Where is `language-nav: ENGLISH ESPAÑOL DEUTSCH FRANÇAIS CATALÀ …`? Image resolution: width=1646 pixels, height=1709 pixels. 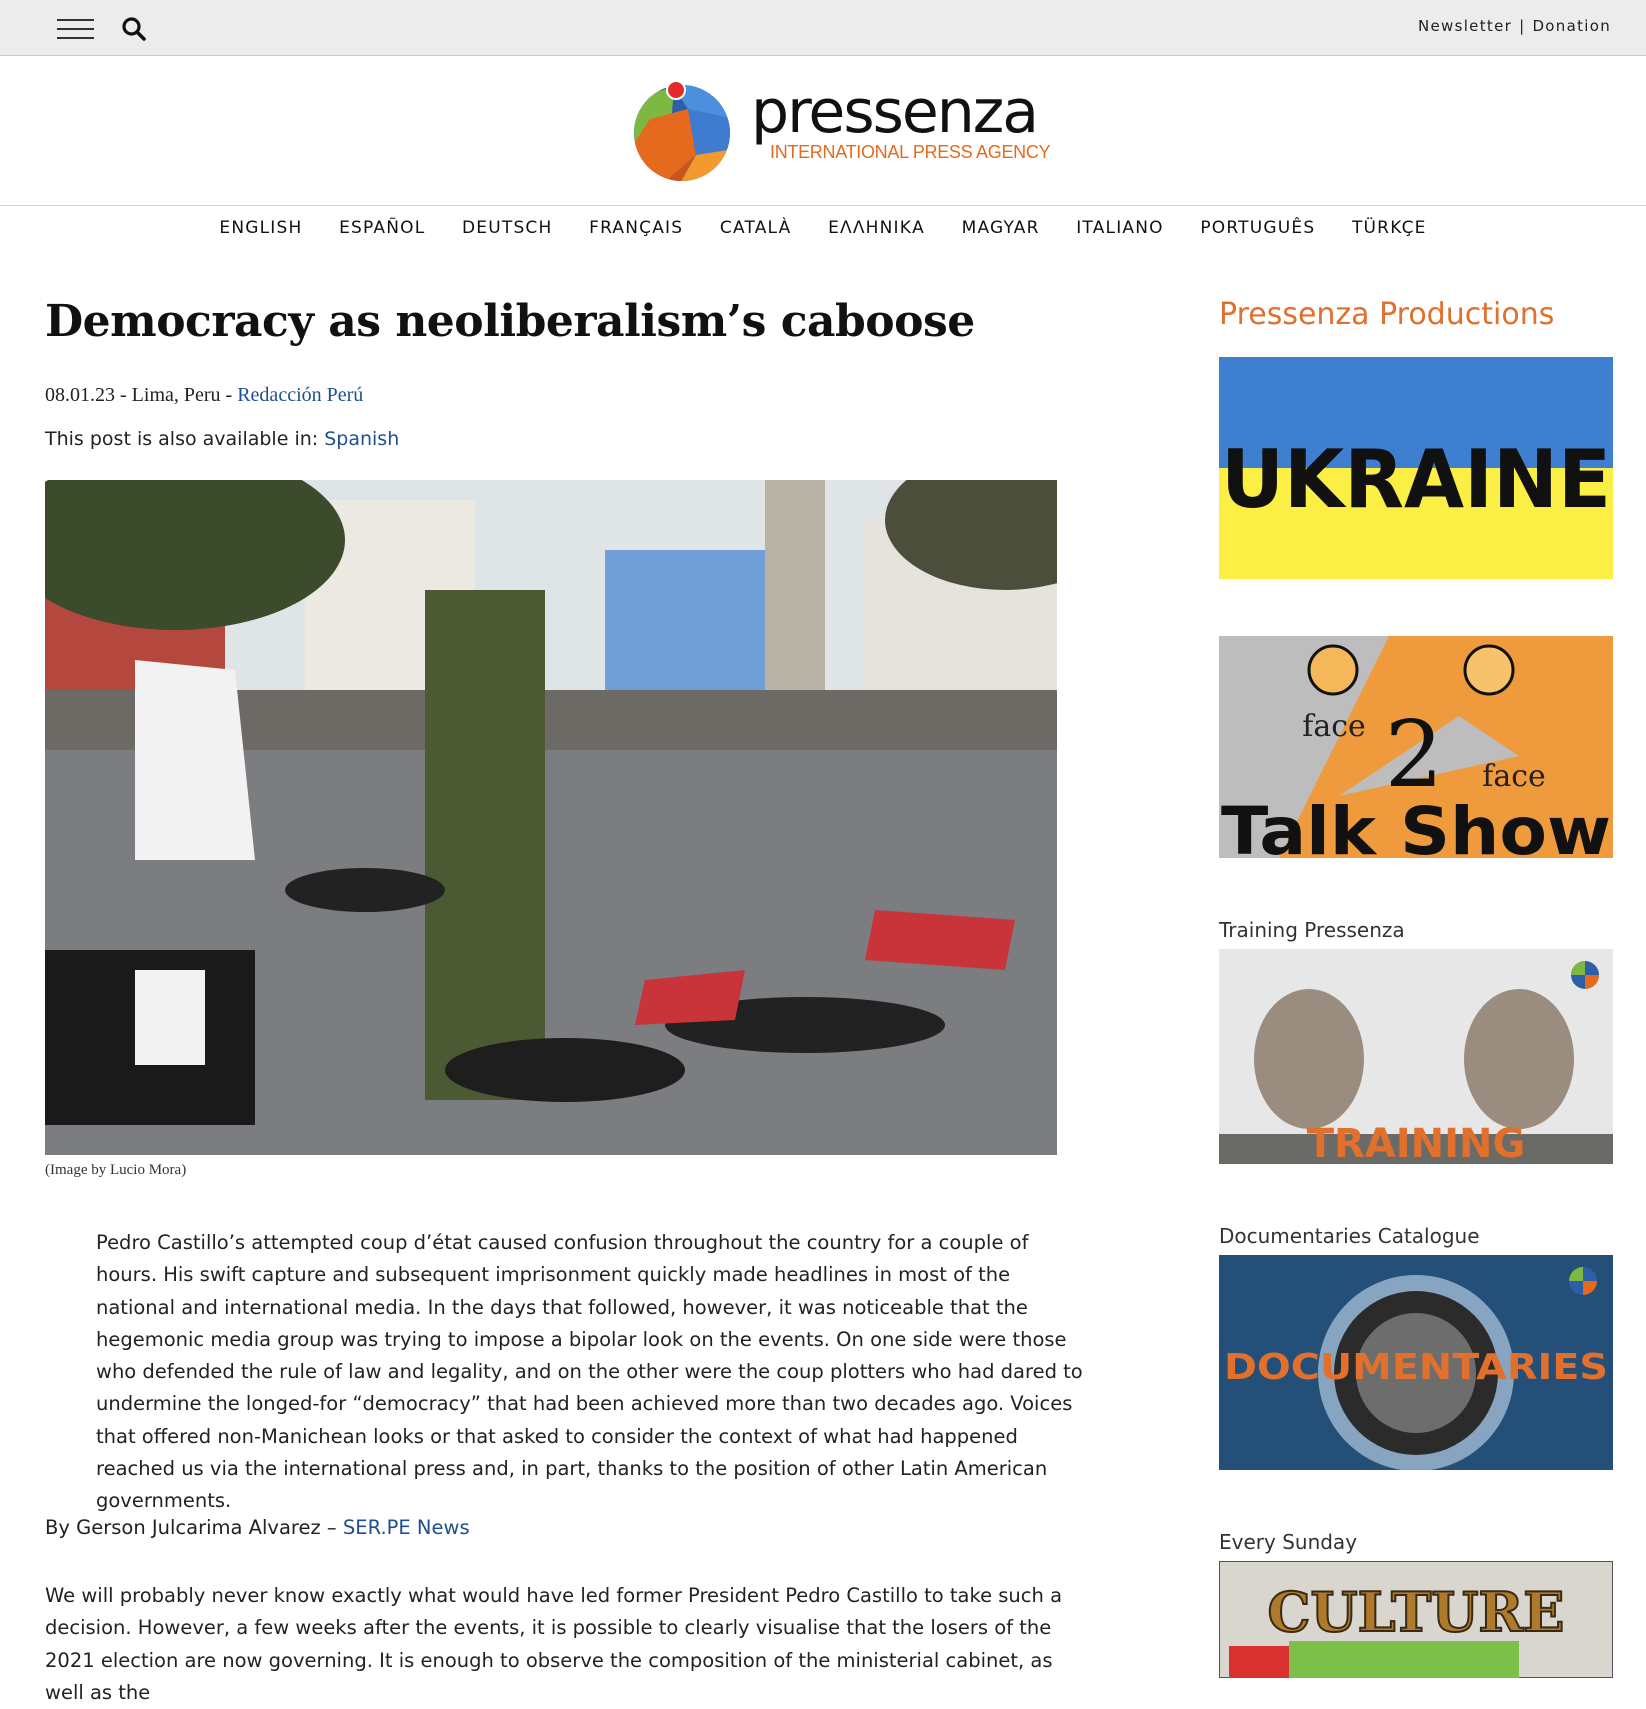 language-nav: ENGLISH ESPAÑOL DEUTSCH FRANÇAIS CATALÀ … is located at coordinates (823, 228).